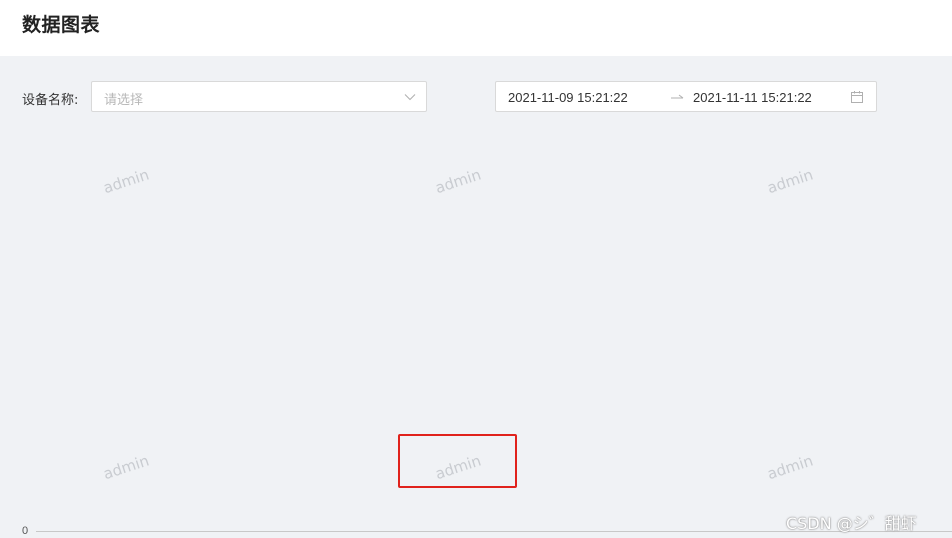  What do you see at coordinates (25, 531) in the screenshot?
I see `y-axis-zero-label: 0` at bounding box center [25, 531].